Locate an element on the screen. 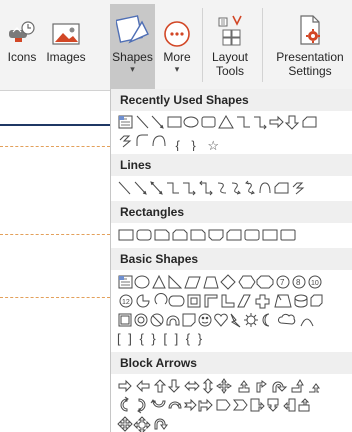  shapes-button: Shapes ▾ is located at coordinates (132, 47).